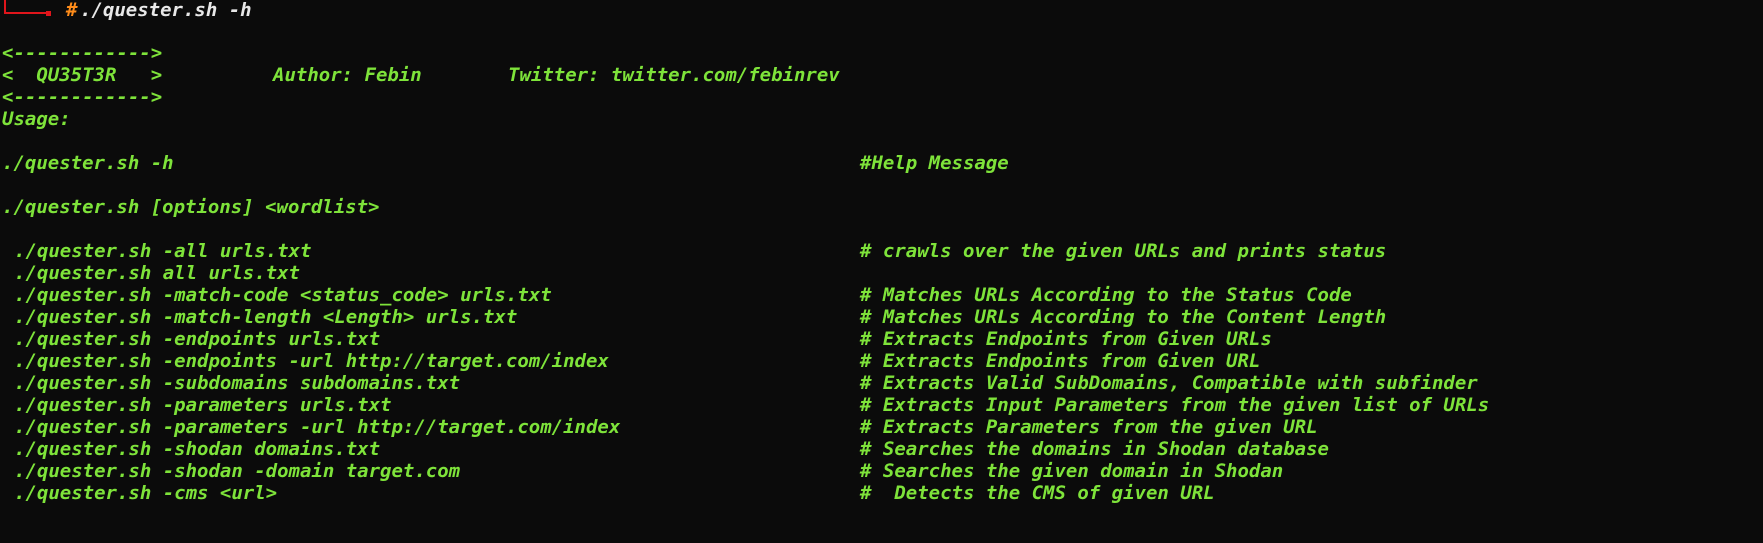 This screenshot has height=543, width=1763. What do you see at coordinates (934, 163) in the screenshot?
I see `help-description: #Help Message` at bounding box center [934, 163].